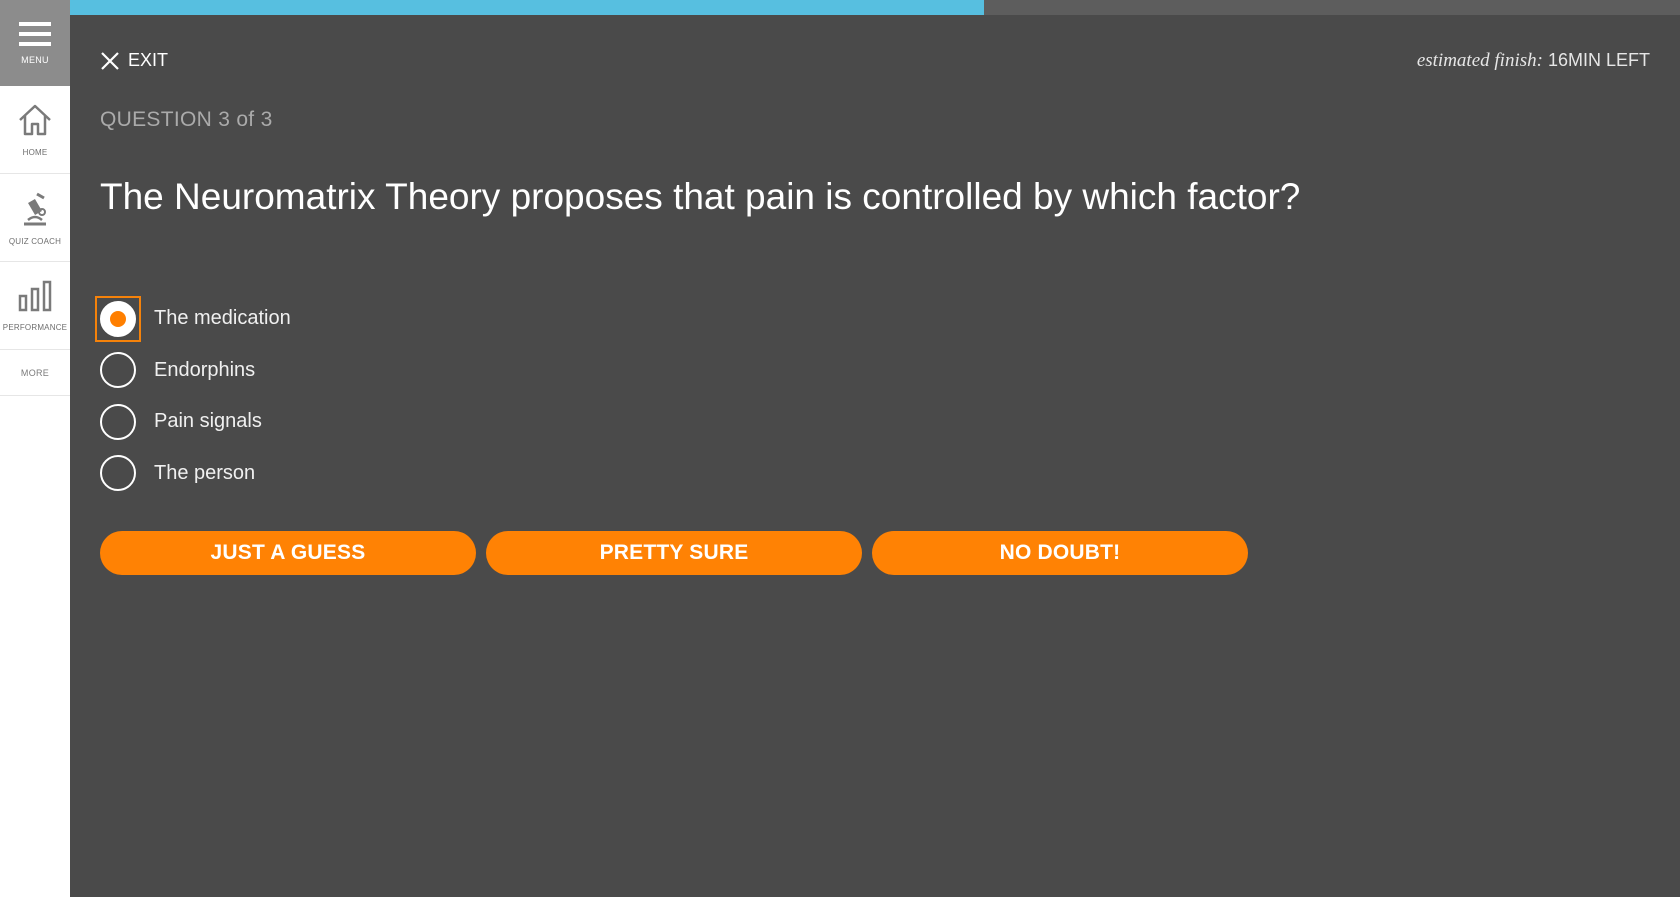 The image size is (1680, 897). I want to click on answer-option-label: The person, so click(205, 472).